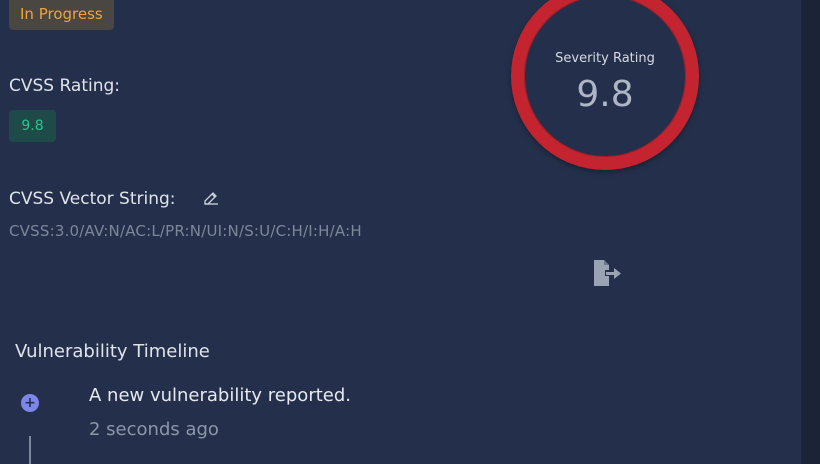 This screenshot has width=820, height=464. Describe the element at coordinates (92, 199) in the screenshot. I see `cvss-vector-label: CVSS Vector String:` at that location.